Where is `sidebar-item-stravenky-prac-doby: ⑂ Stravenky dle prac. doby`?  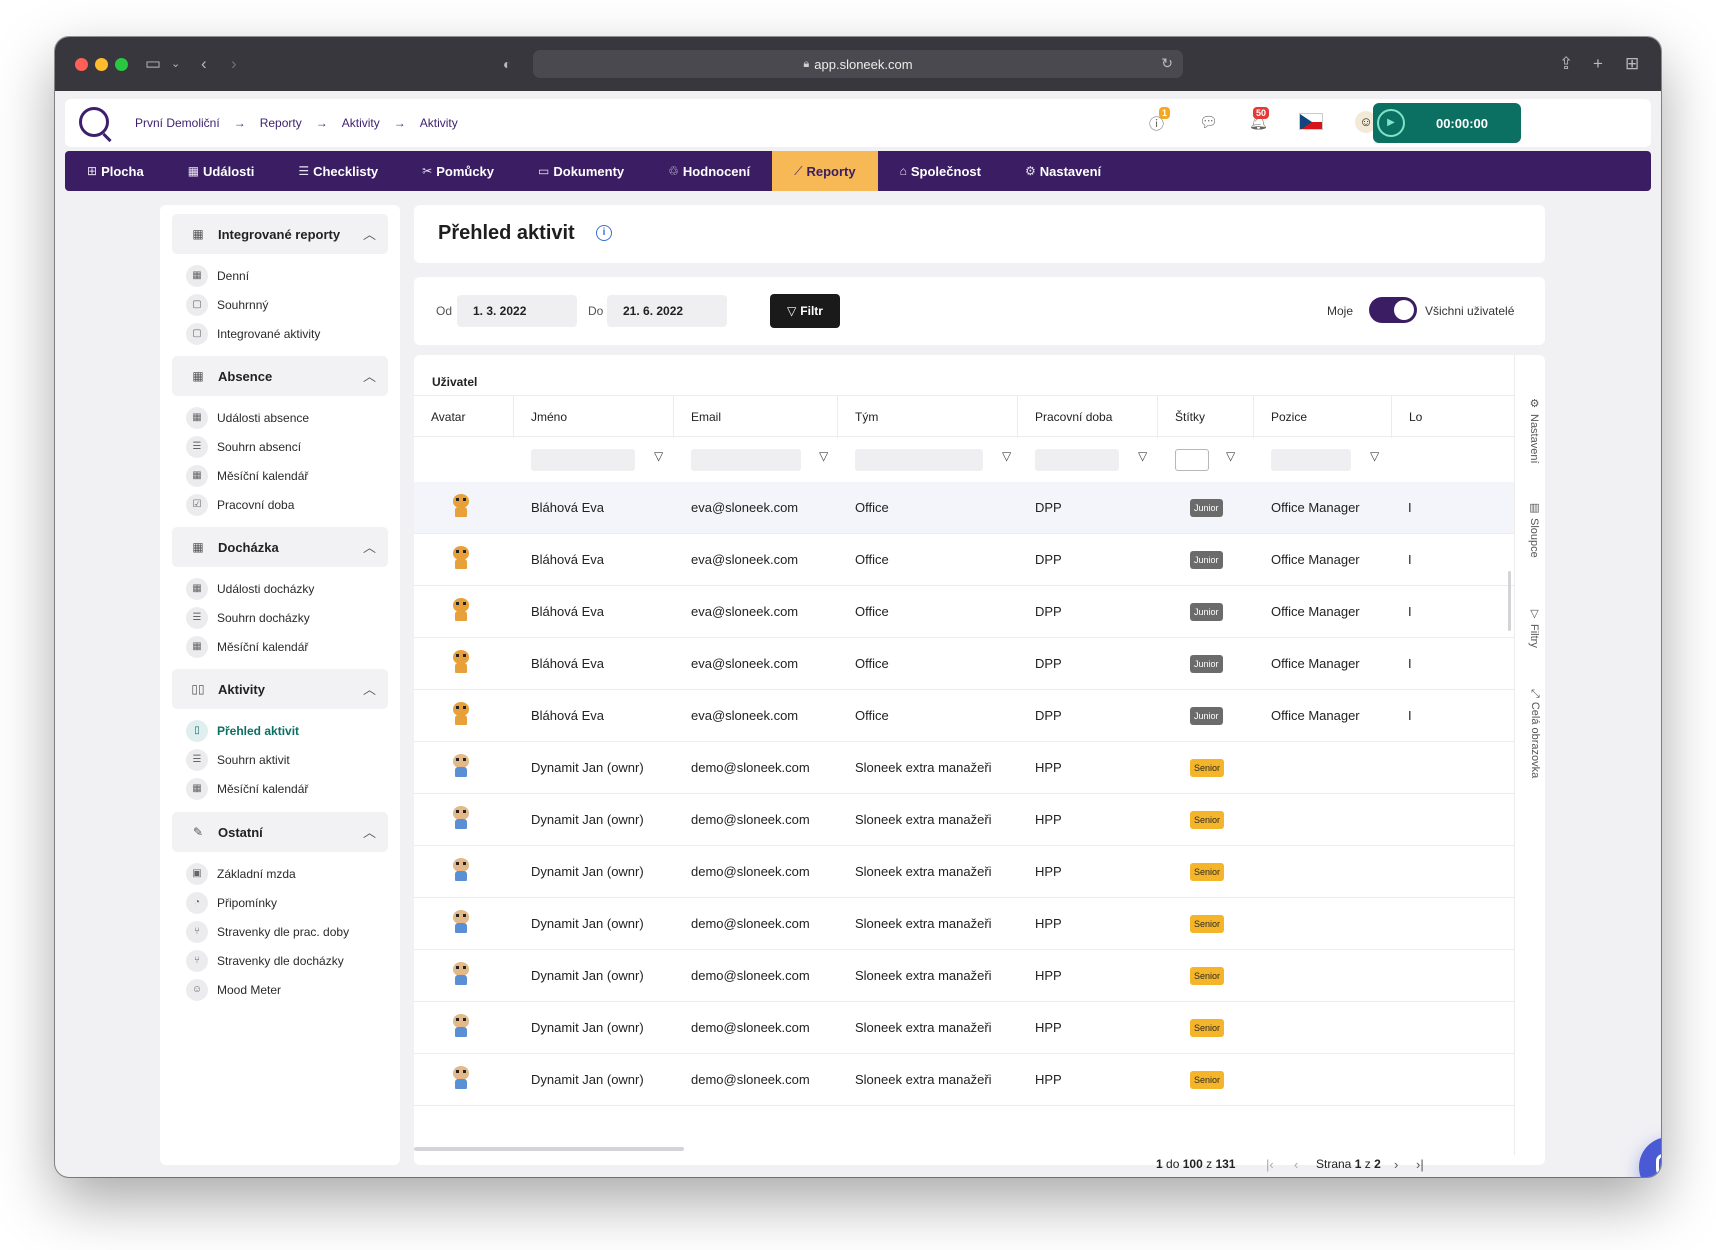
sidebar-item-stravenky-prac-doby: ⑂ Stravenky dle prac. doby is located at coordinates (267, 932).